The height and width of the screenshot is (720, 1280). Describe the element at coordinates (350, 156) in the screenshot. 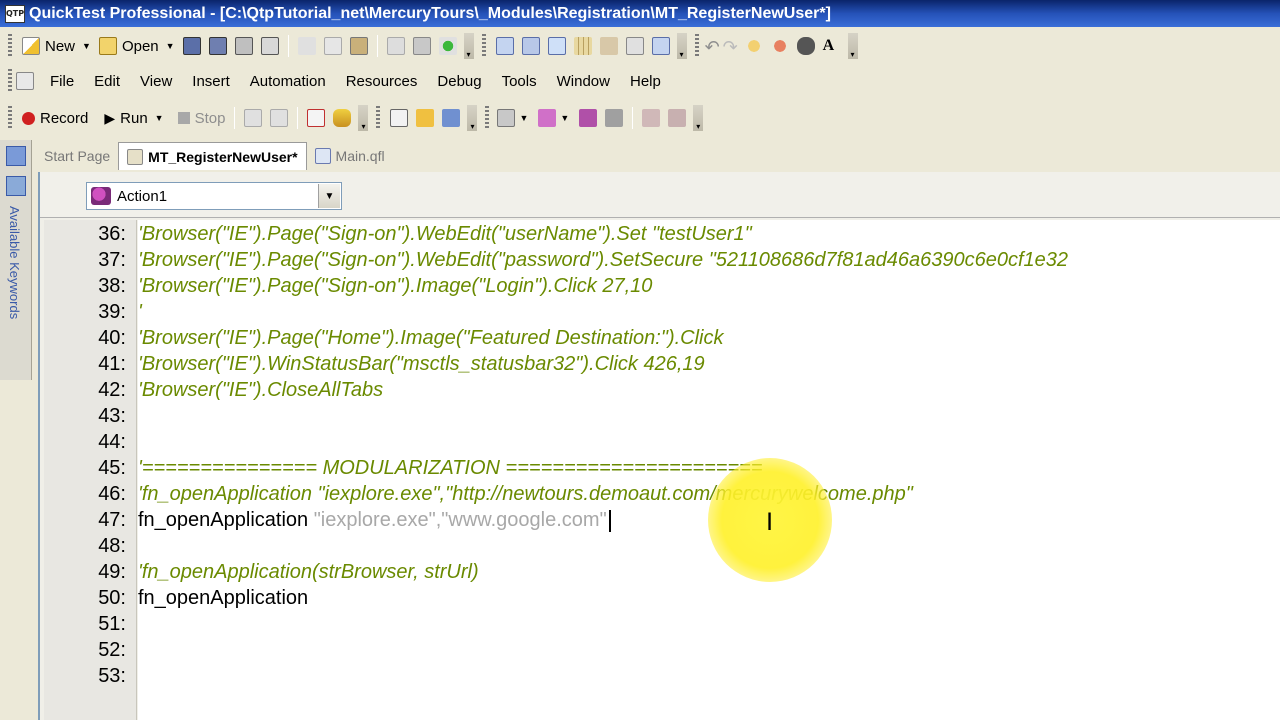

I see `tab-main-qfl: Main.qfl` at that location.